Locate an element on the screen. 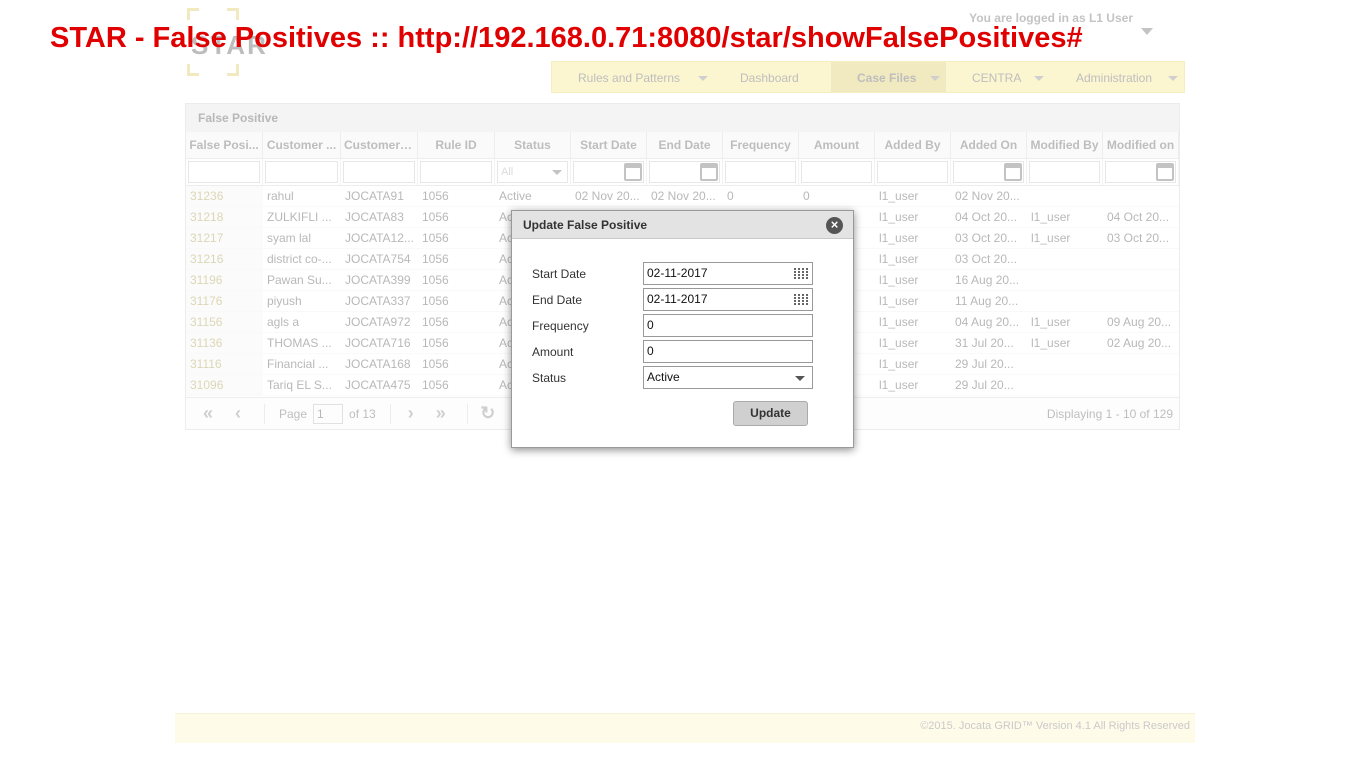 This screenshot has height=758, width=1349. table-cell: 31216 is located at coordinates (224, 259).